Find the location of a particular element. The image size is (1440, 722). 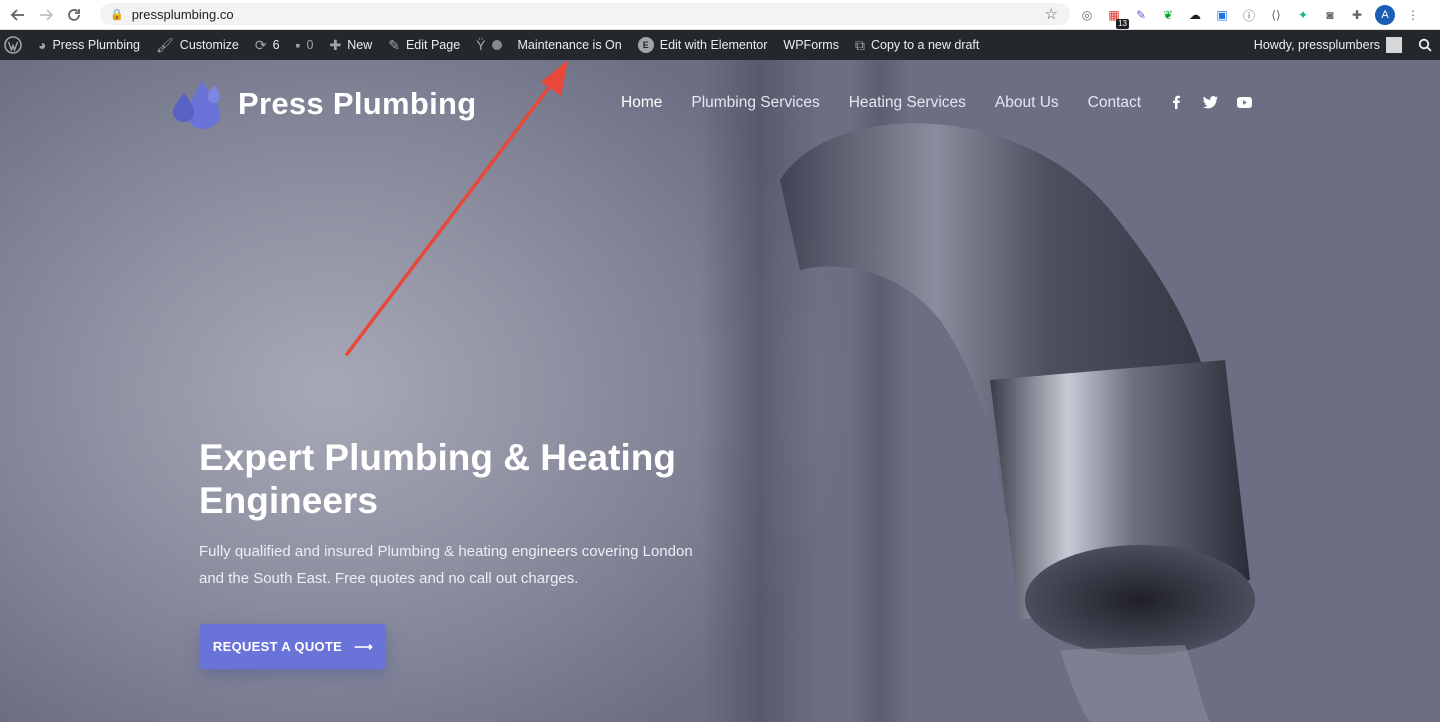

code-icon: ⟨⟩ is located at coordinates (1276, 15).